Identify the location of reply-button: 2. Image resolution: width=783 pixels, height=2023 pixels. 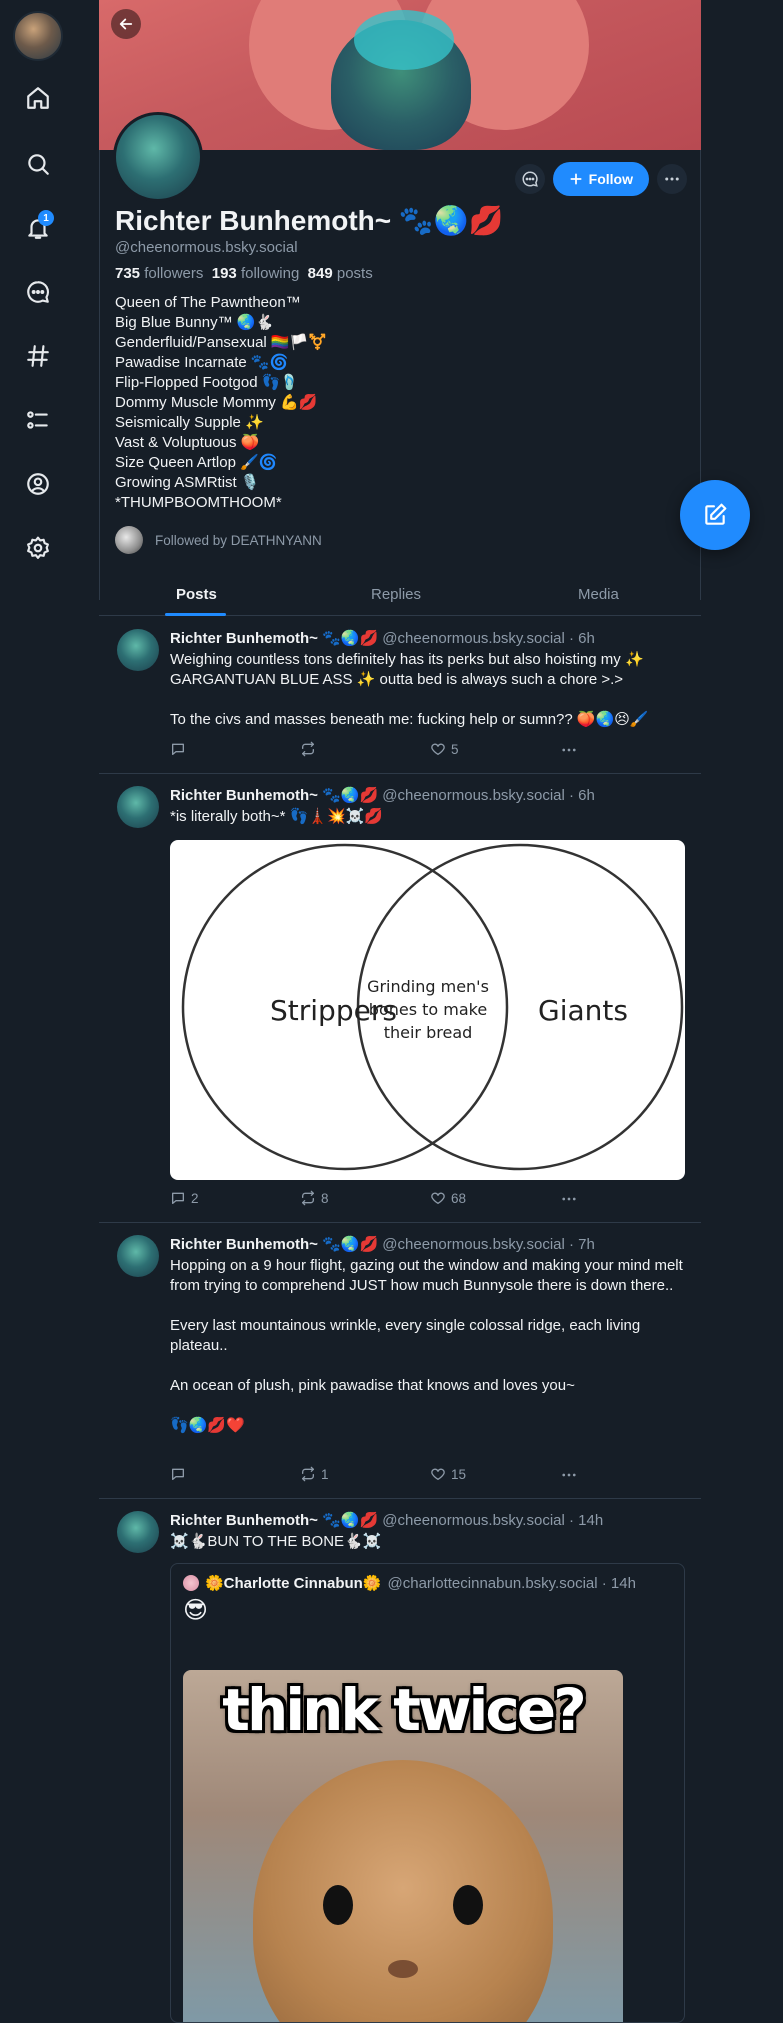
(184, 1198).